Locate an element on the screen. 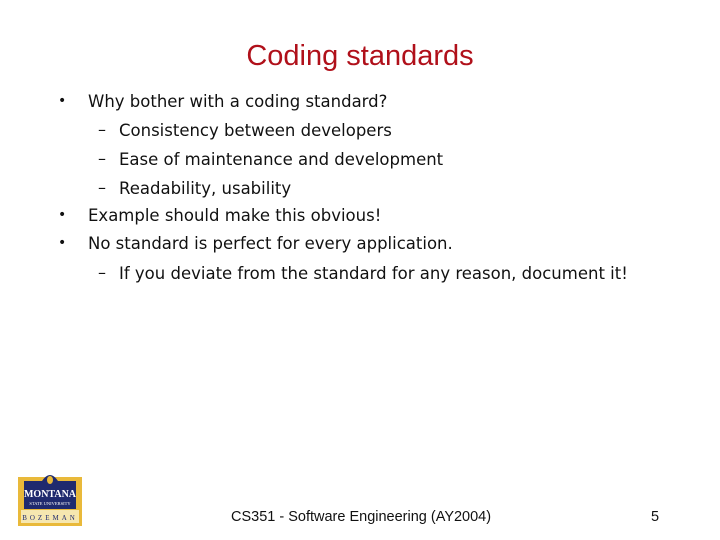 Image resolution: width=720 pixels, height=540 pixels. bullet-item: Example should make this obvious! is located at coordinates (235, 215).